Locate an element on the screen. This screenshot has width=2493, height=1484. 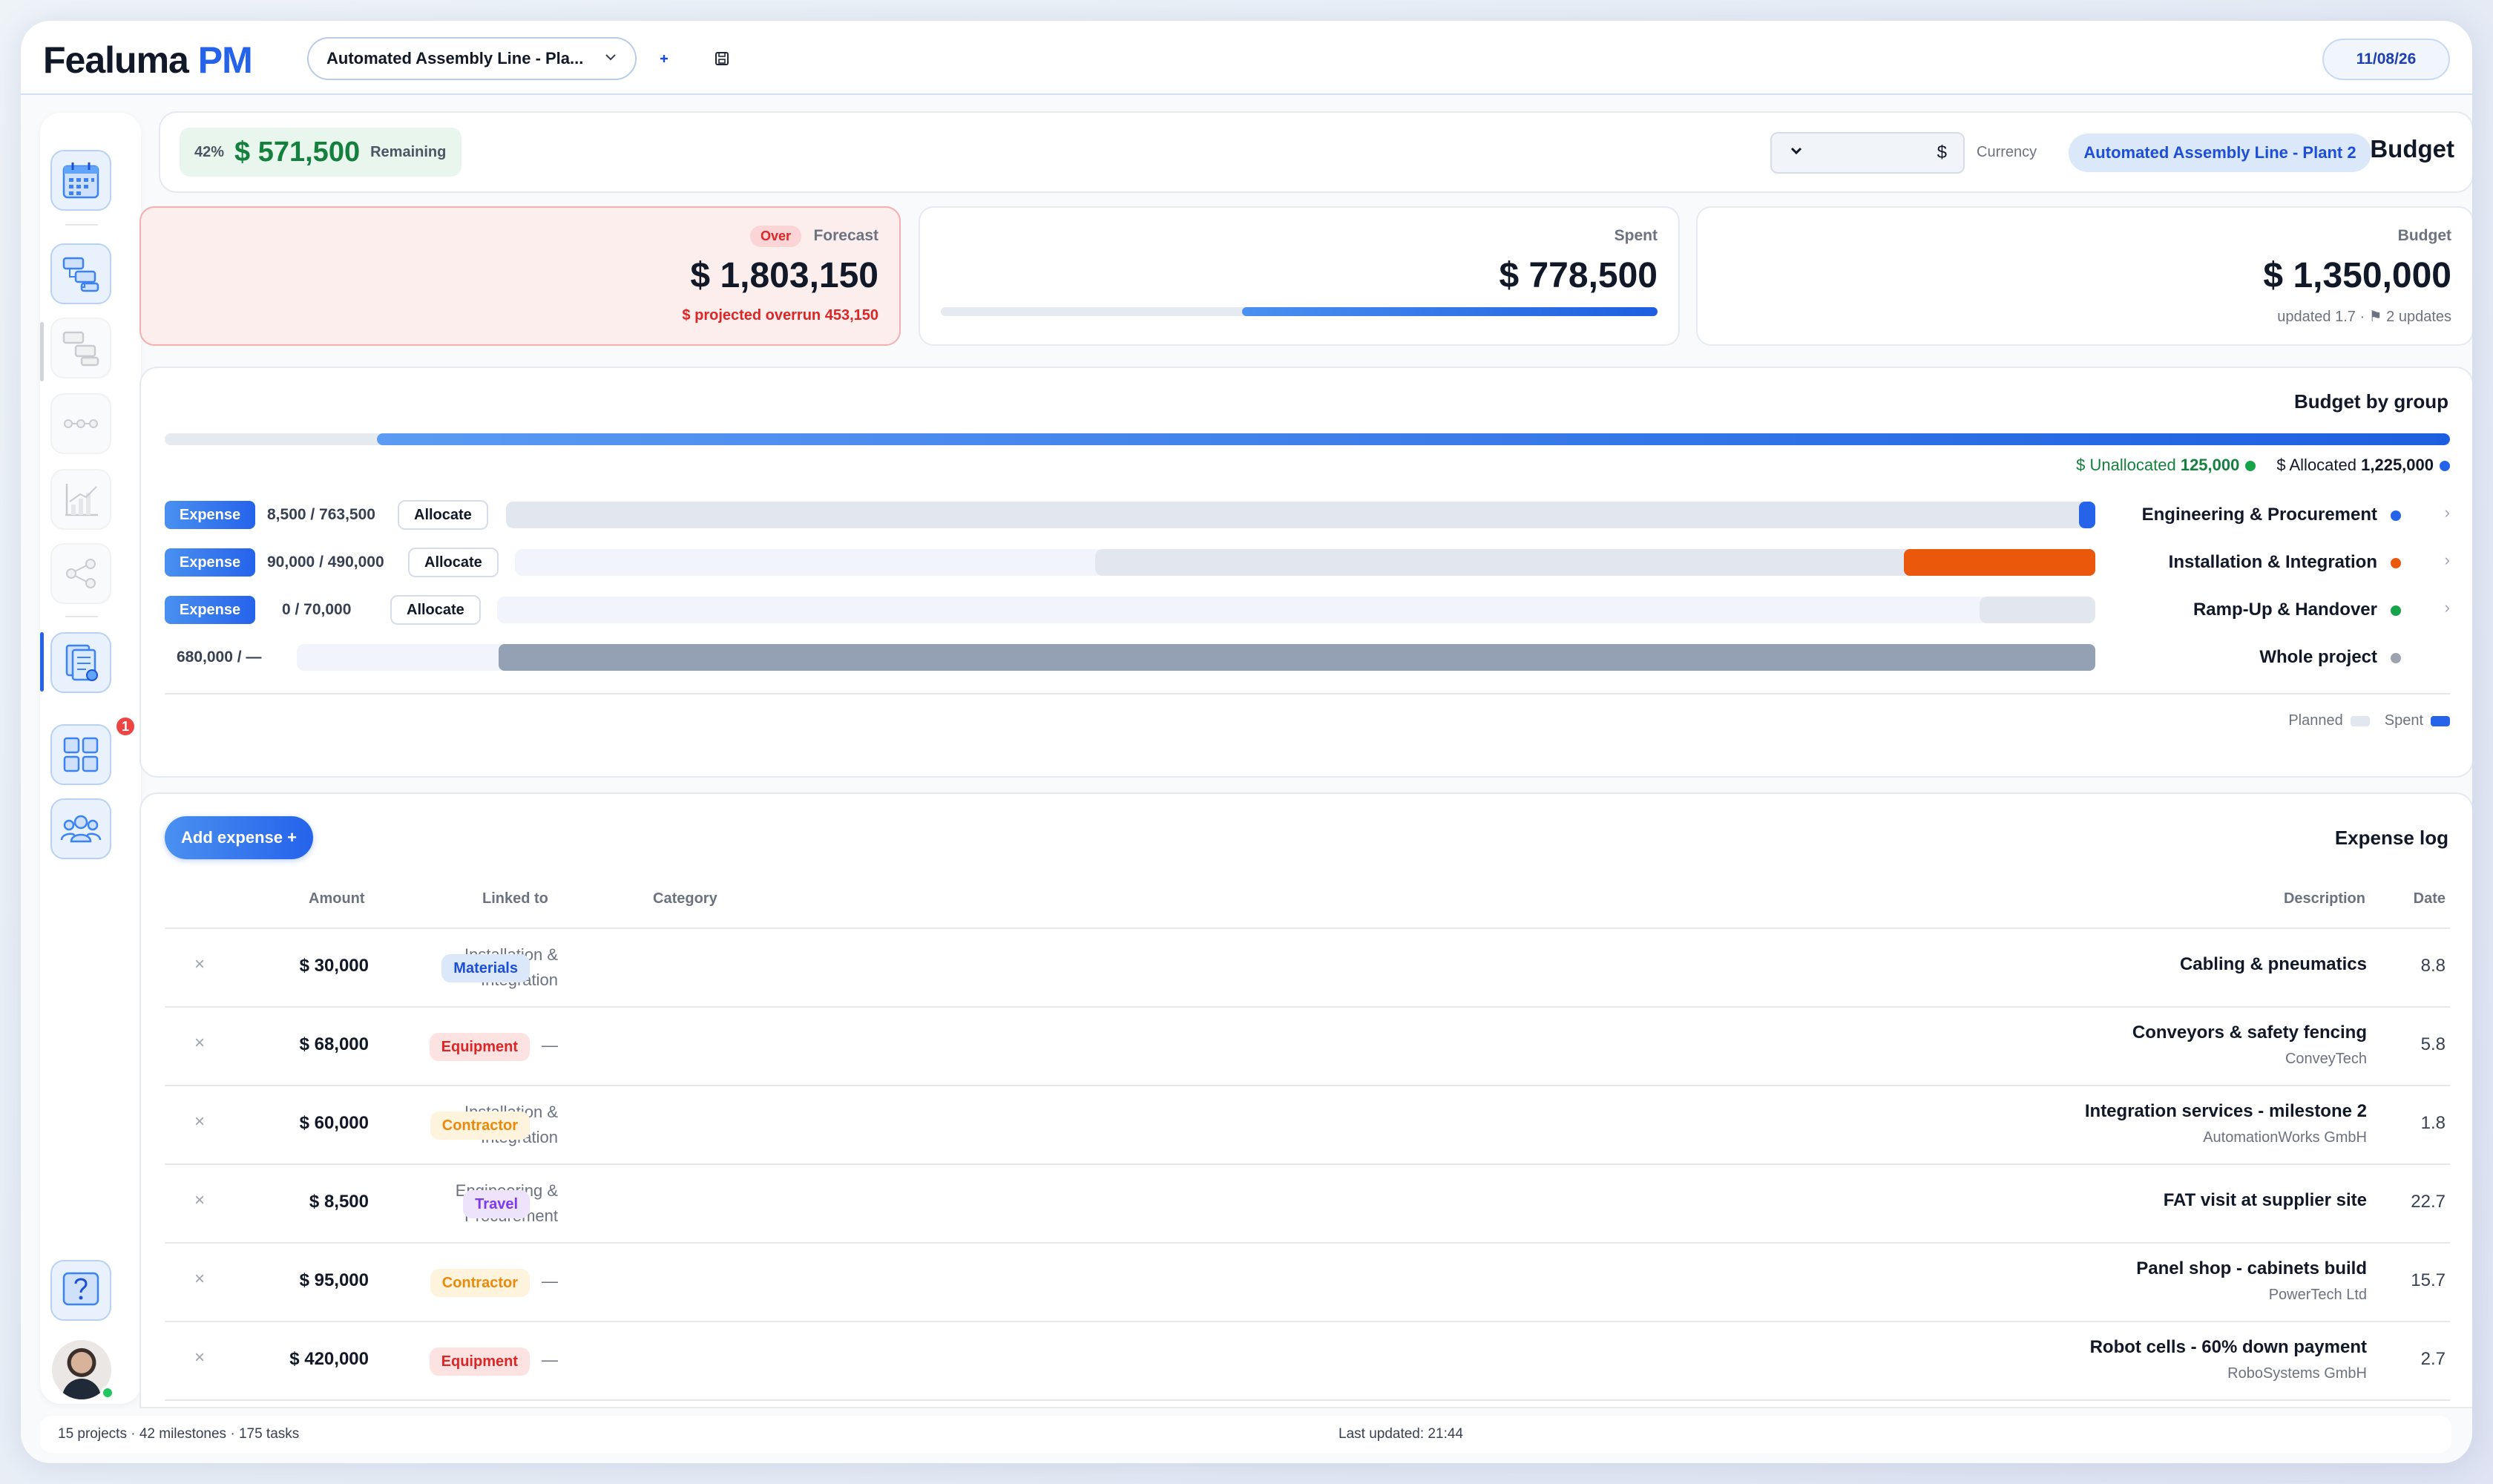
project-tag: Automated Assembly Line - Plant 2 is located at coordinates (2220, 153).